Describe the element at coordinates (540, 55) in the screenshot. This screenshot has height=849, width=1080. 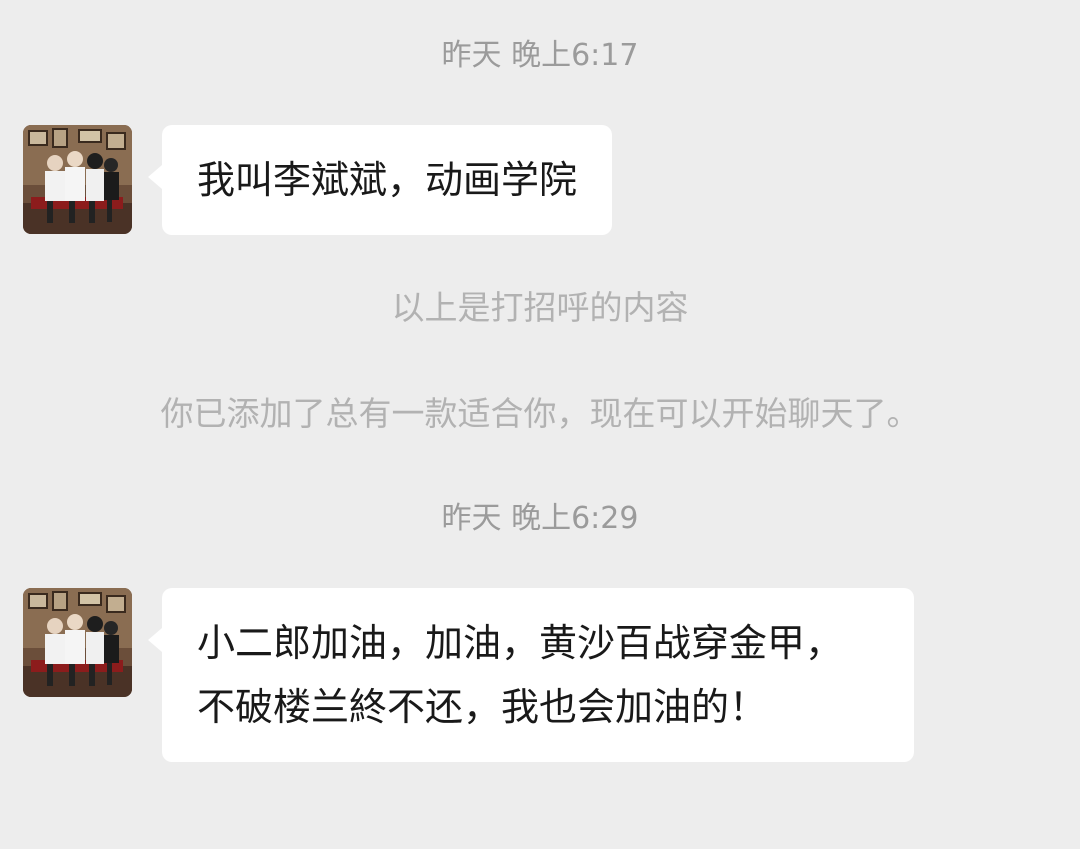
I see `timestamp: 昨天 晚上6:17` at that location.